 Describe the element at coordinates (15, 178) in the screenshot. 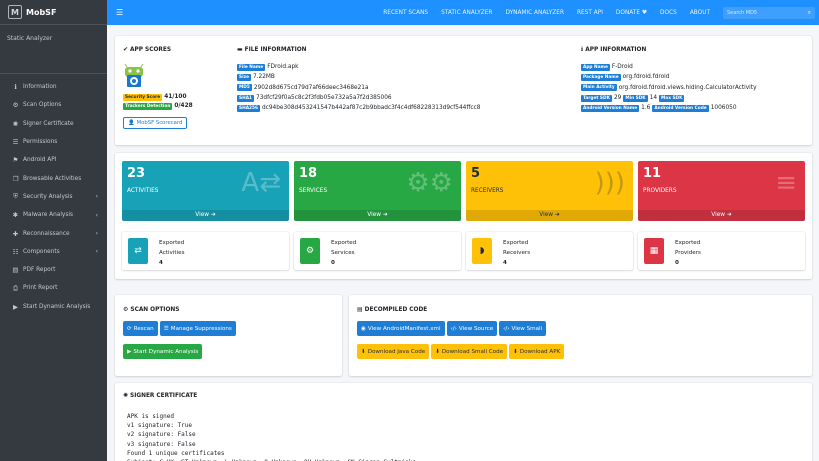

I see `clone-icon: ❐` at that location.